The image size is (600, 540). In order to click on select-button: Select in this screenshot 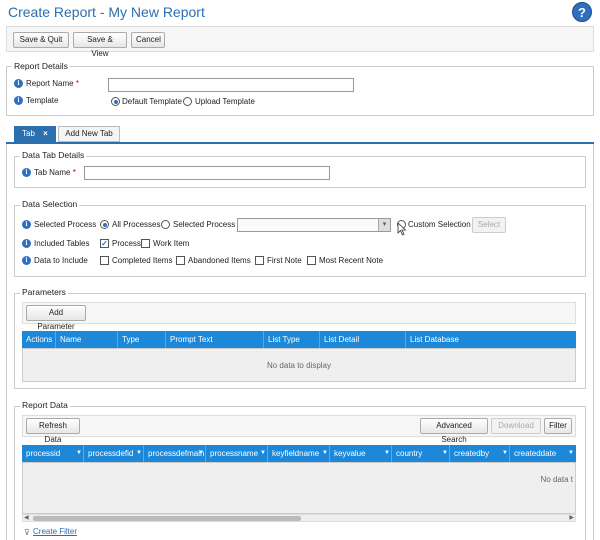, I will do `click(489, 225)`.